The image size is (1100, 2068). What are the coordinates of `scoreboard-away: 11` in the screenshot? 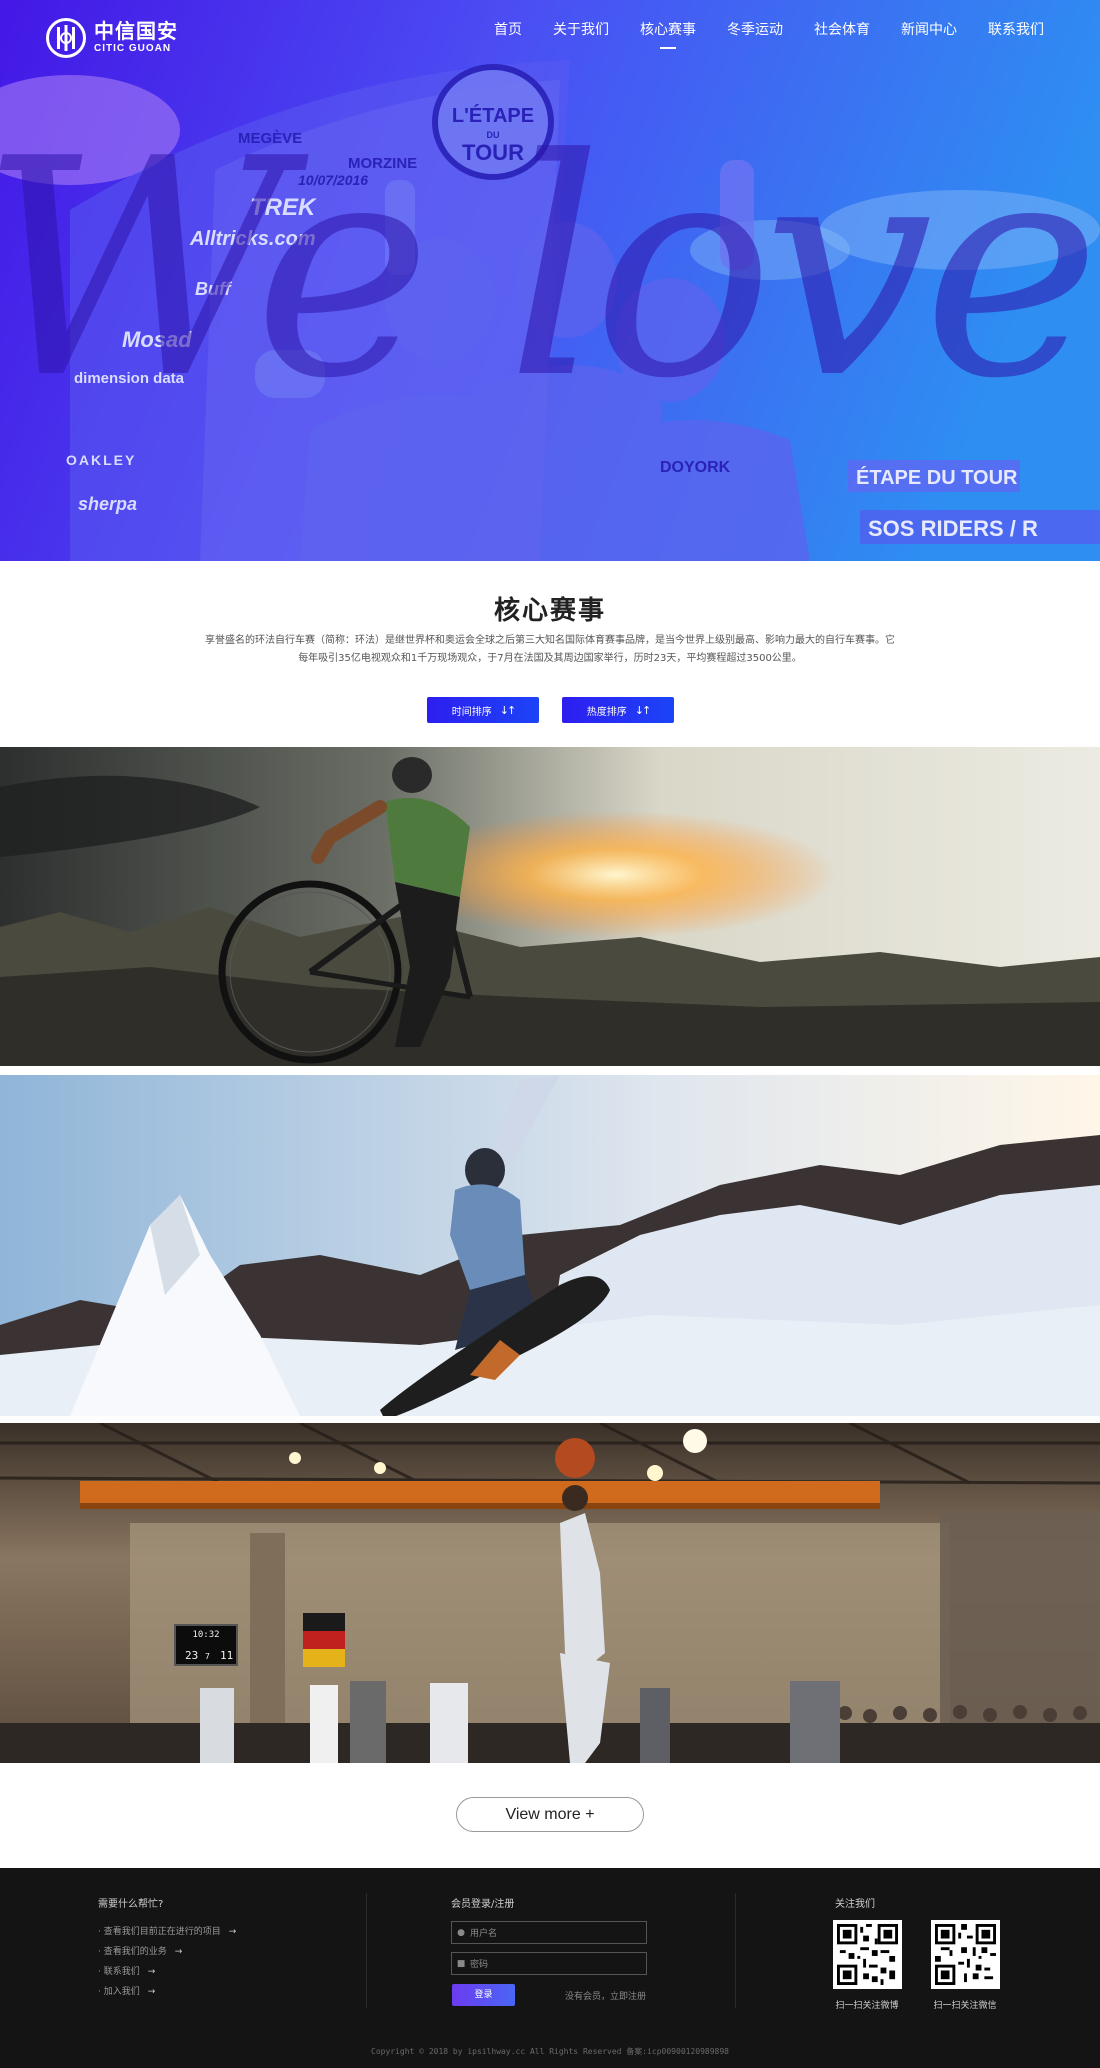 It's located at (226, 1655).